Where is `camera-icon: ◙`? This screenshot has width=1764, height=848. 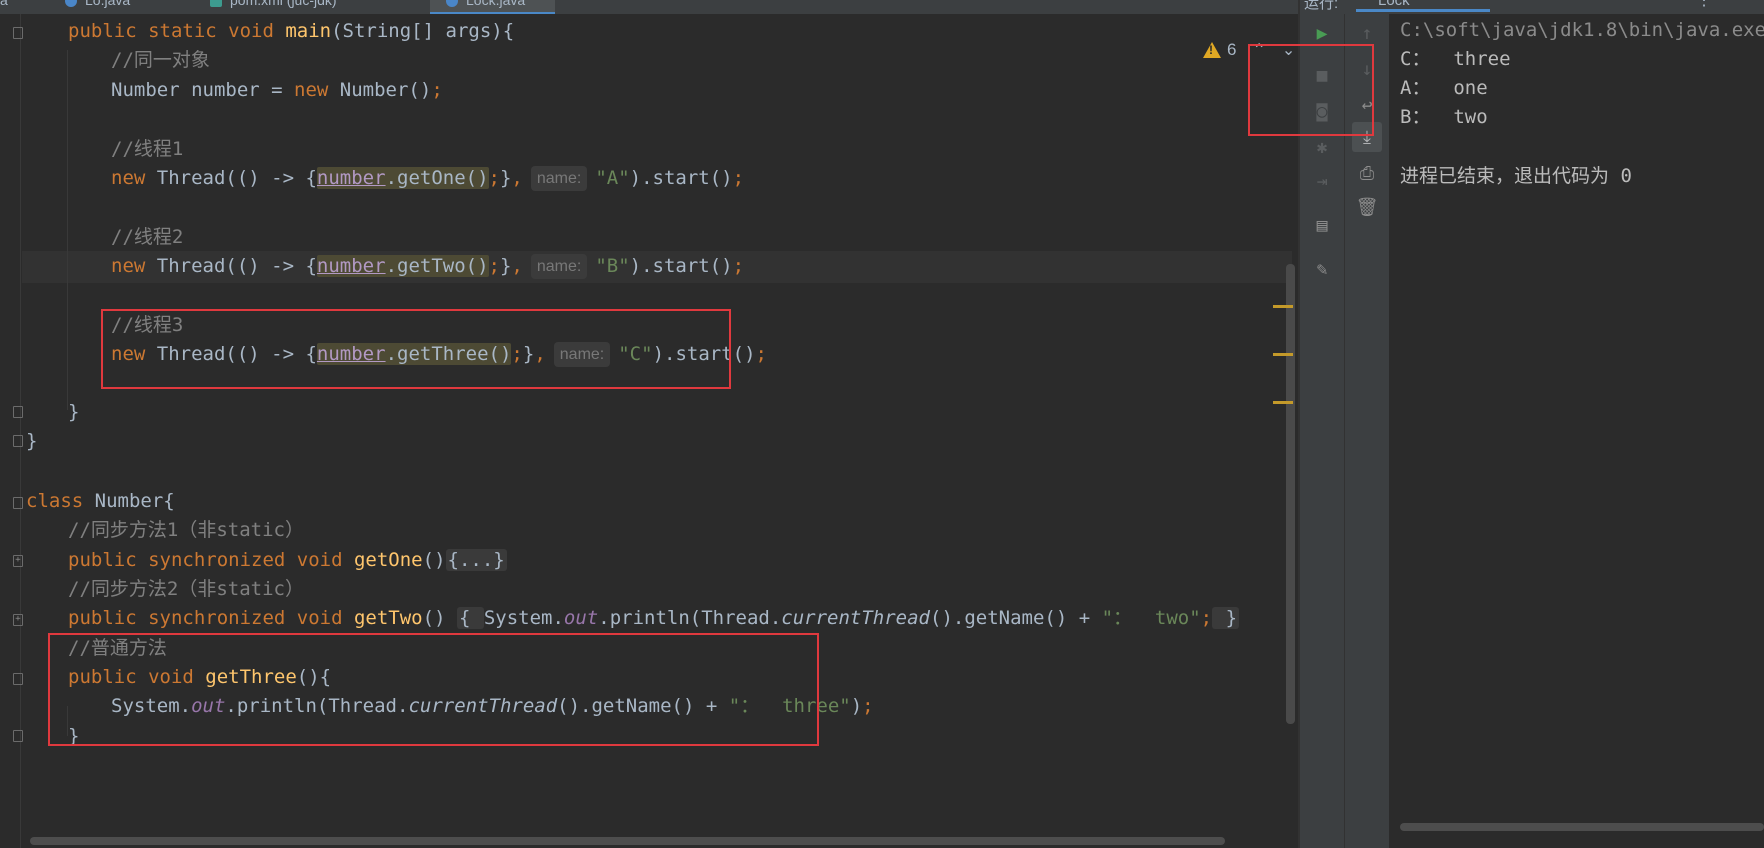 camera-icon: ◙ is located at coordinates (1322, 111).